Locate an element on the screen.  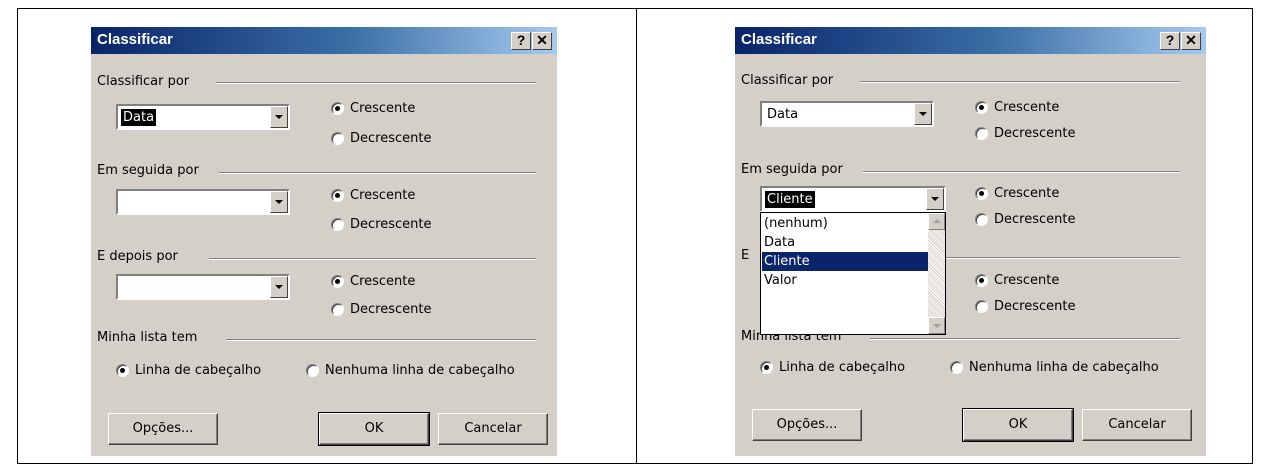
dropdown-option: (nenhum) is located at coordinates (845, 223).